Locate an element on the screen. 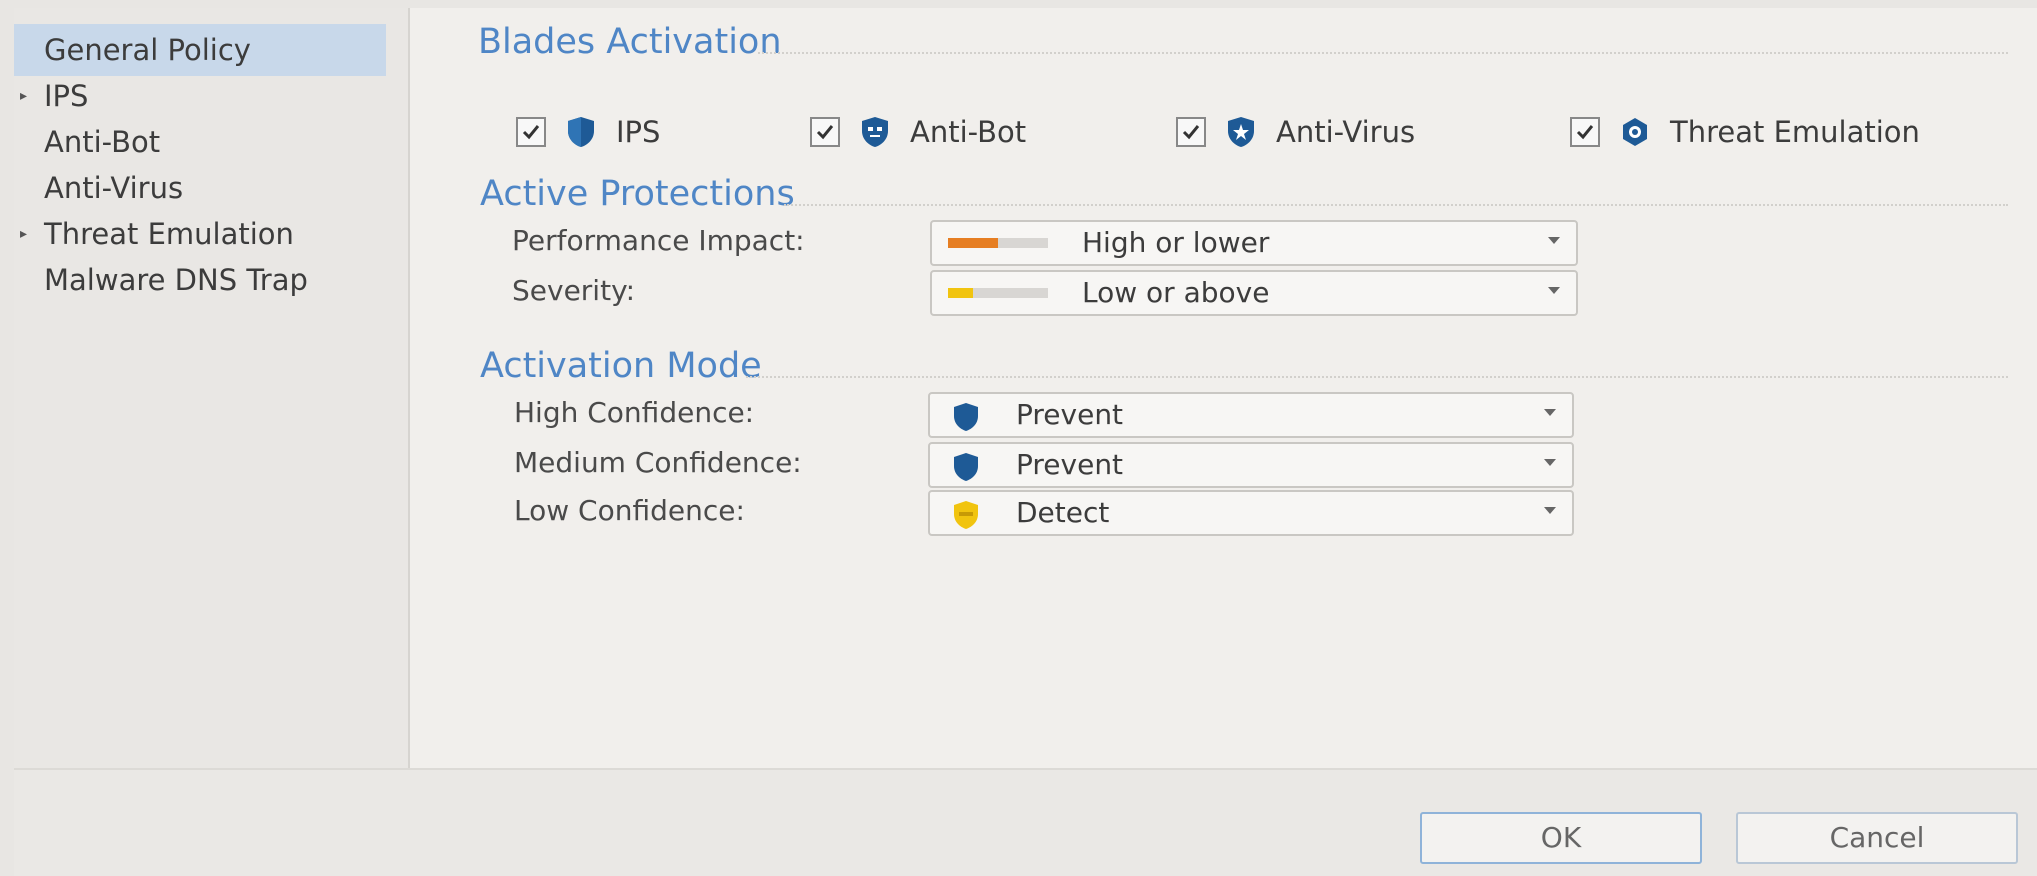 The width and height of the screenshot is (2037, 876). performance-impact-value: High or lower is located at coordinates (1176, 242).